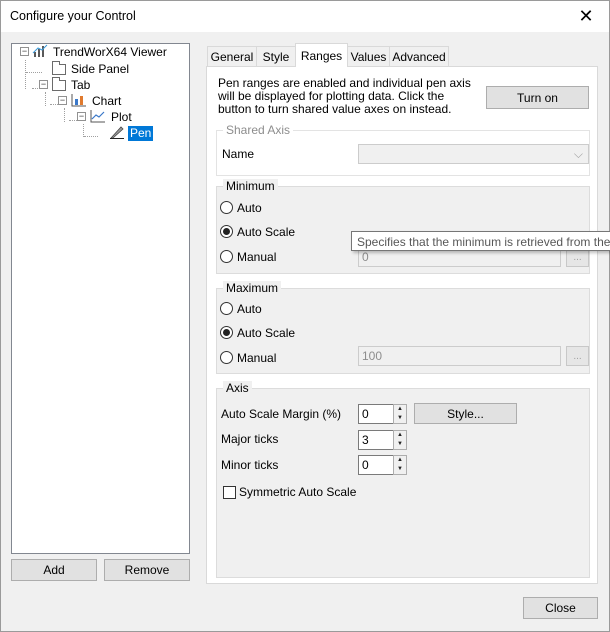  Describe the element at coordinates (73, 16) in the screenshot. I see `window-title: Configure your Control` at that location.